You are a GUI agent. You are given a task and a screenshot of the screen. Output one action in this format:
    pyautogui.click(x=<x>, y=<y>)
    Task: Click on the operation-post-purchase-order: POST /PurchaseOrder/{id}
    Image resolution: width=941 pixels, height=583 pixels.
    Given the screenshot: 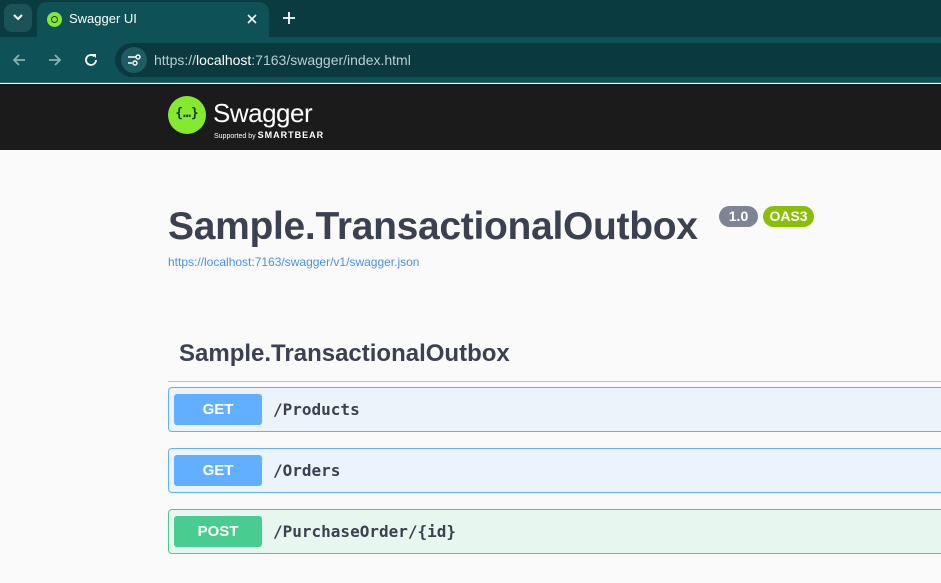 What is the action you would take?
    pyautogui.click(x=554, y=531)
    